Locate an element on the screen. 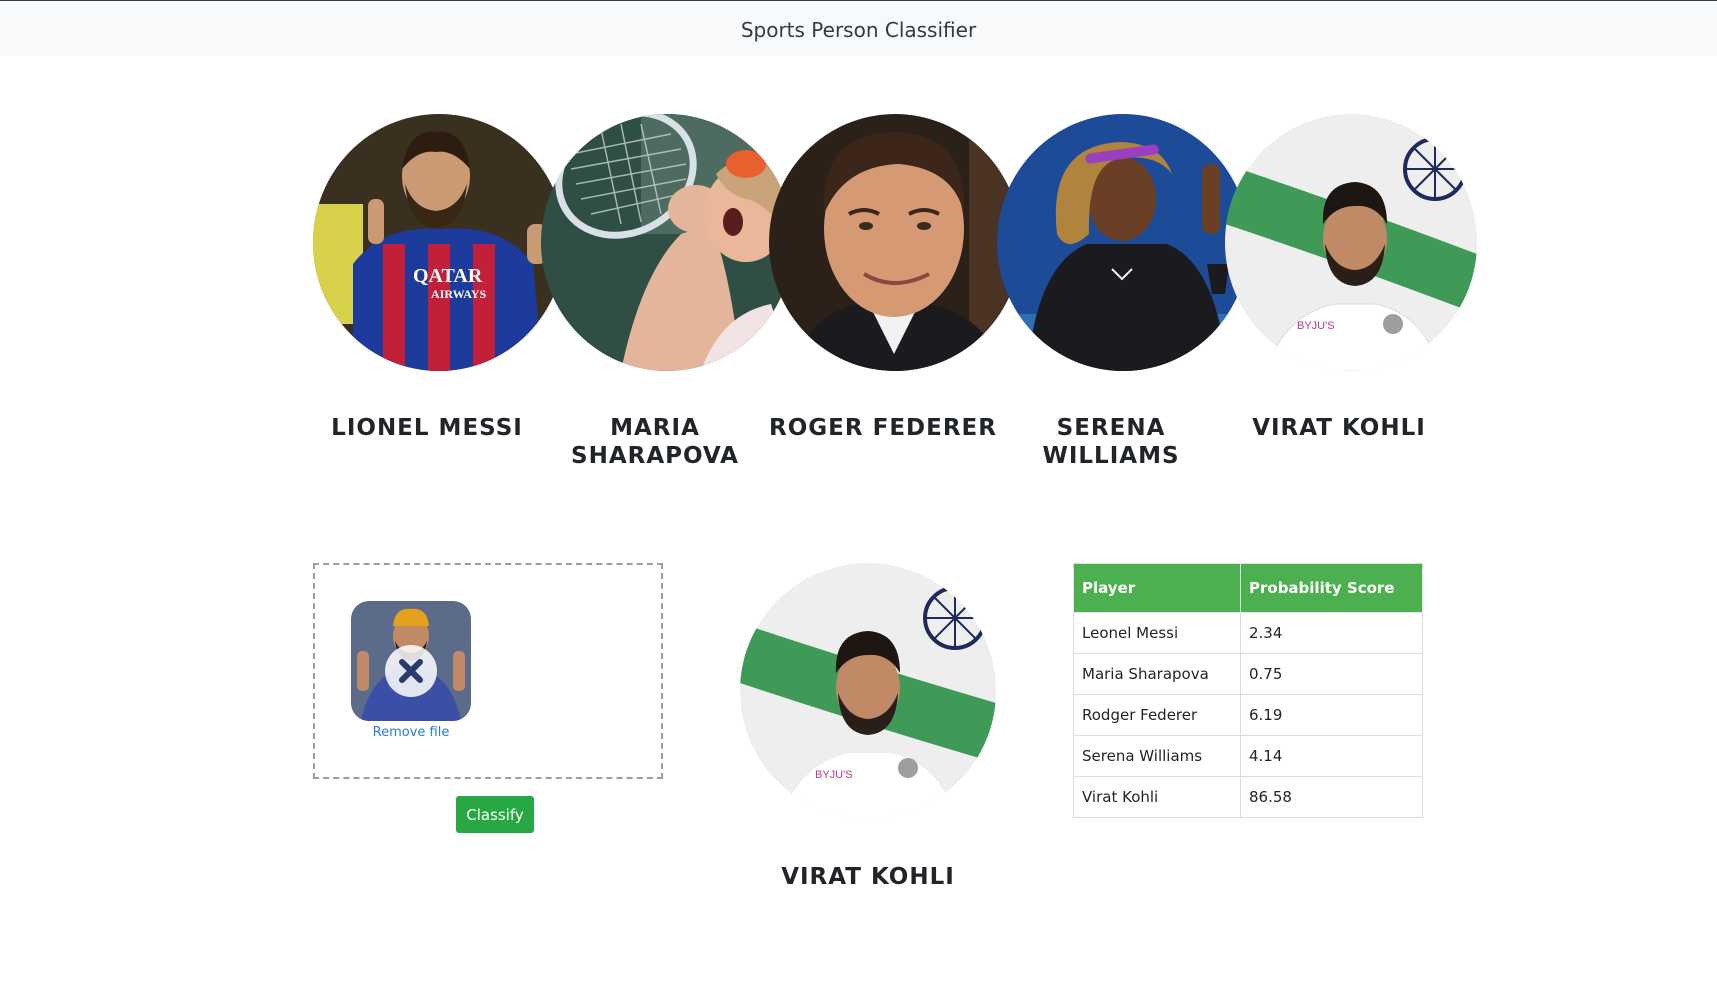  player-photo-sharapova is located at coordinates (667, 242).